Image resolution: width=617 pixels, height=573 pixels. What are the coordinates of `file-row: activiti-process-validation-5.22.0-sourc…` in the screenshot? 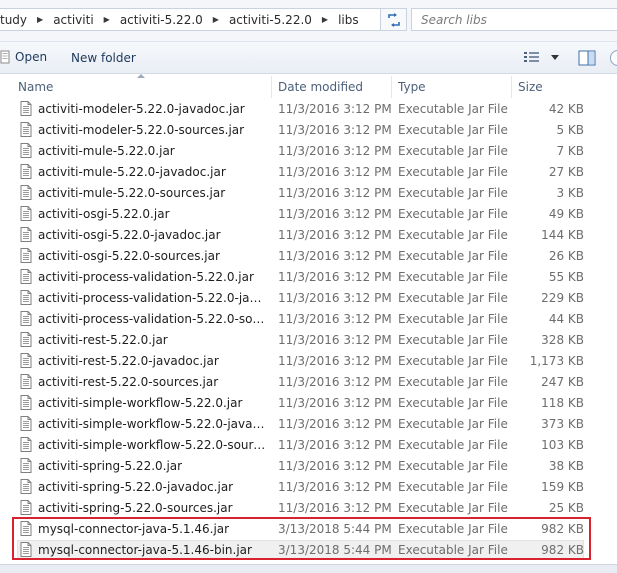 It's located at (308, 318).